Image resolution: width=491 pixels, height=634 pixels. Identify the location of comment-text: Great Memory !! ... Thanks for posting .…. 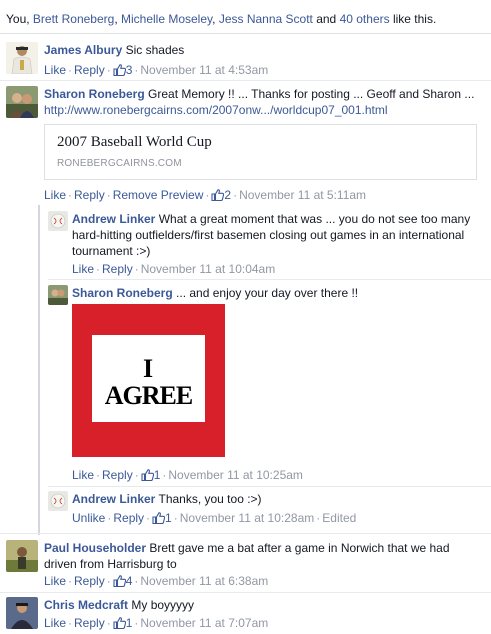
(311, 94).